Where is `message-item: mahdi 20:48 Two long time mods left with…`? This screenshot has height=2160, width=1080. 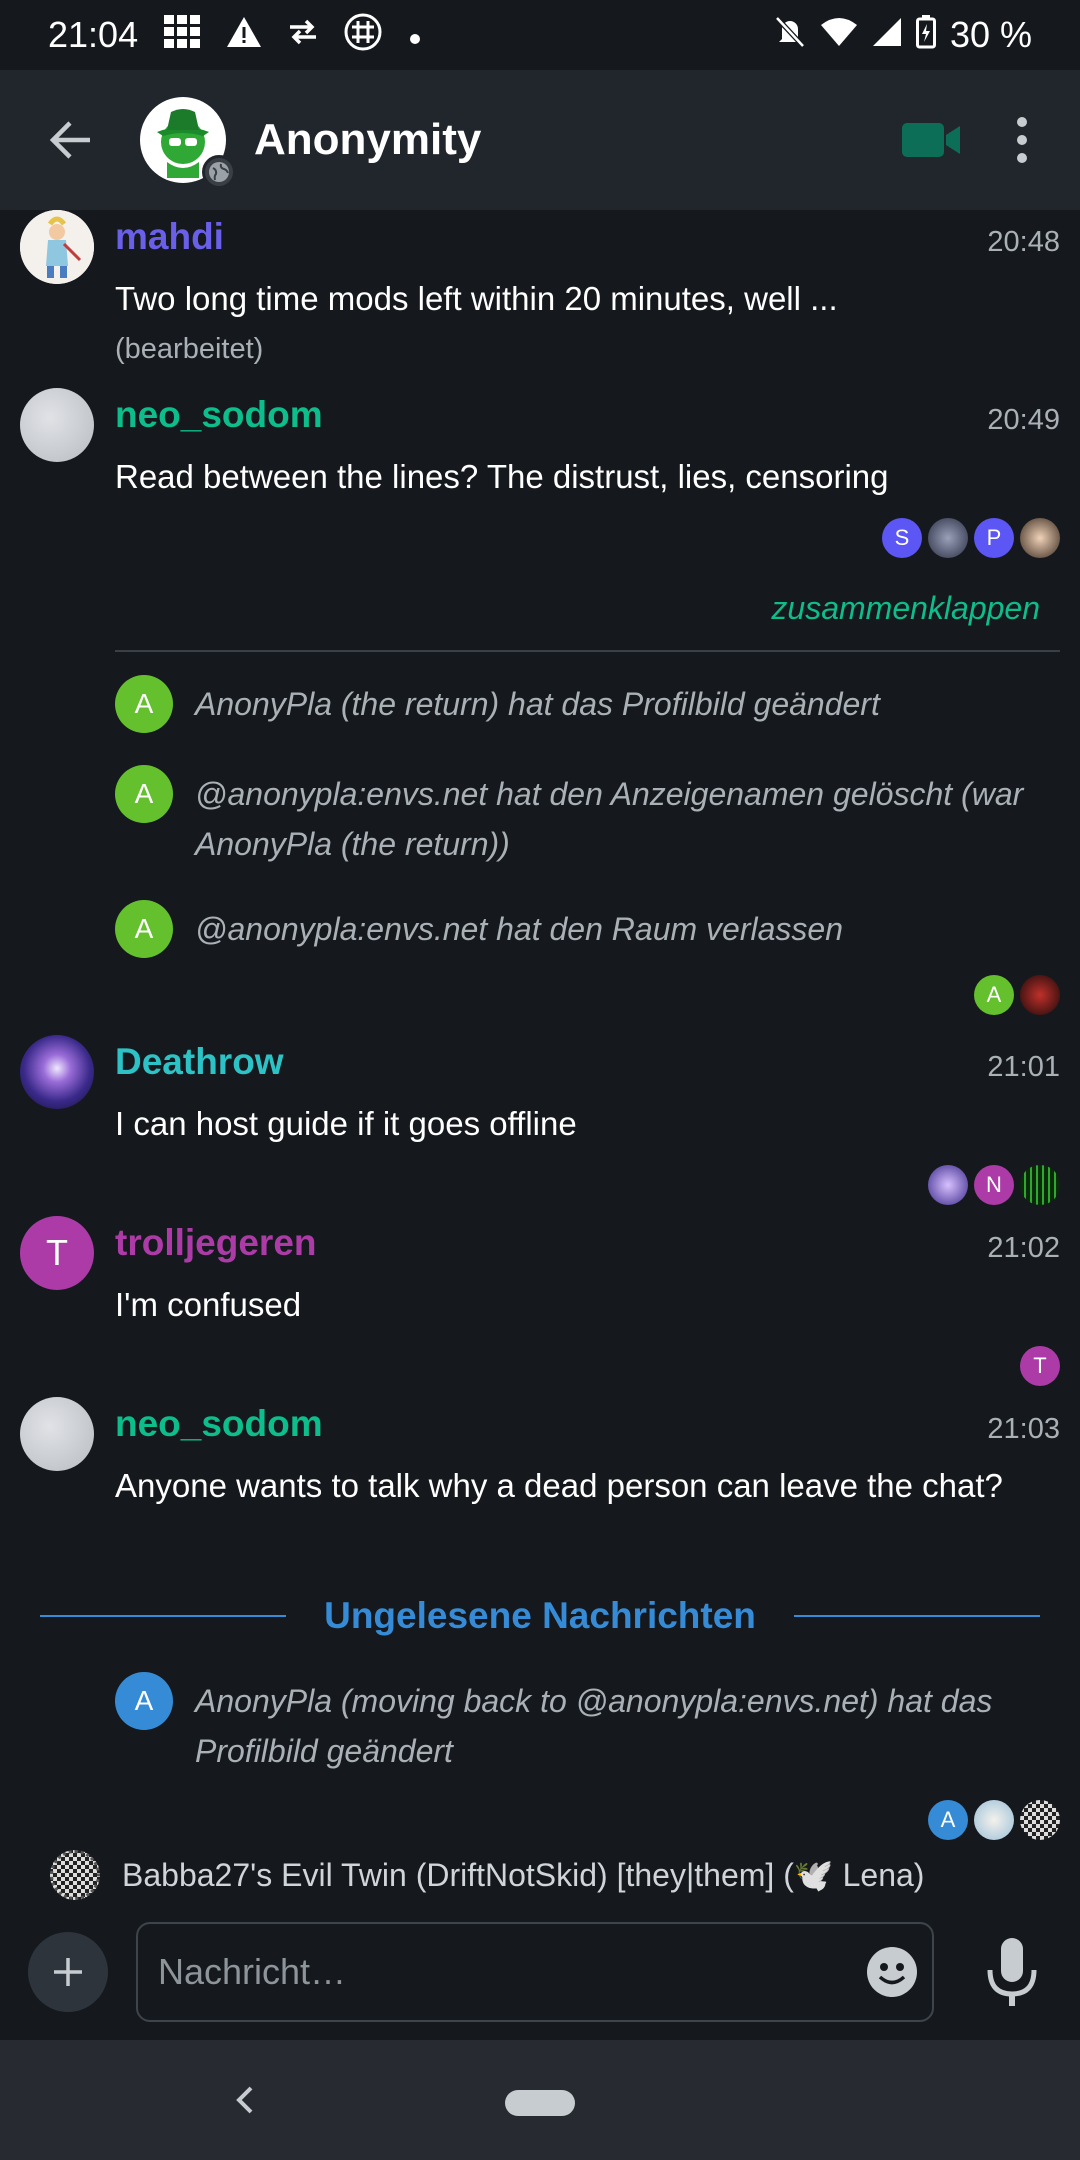
message-item: mahdi 20:48 Two long time mods left with… is located at coordinates (540, 292).